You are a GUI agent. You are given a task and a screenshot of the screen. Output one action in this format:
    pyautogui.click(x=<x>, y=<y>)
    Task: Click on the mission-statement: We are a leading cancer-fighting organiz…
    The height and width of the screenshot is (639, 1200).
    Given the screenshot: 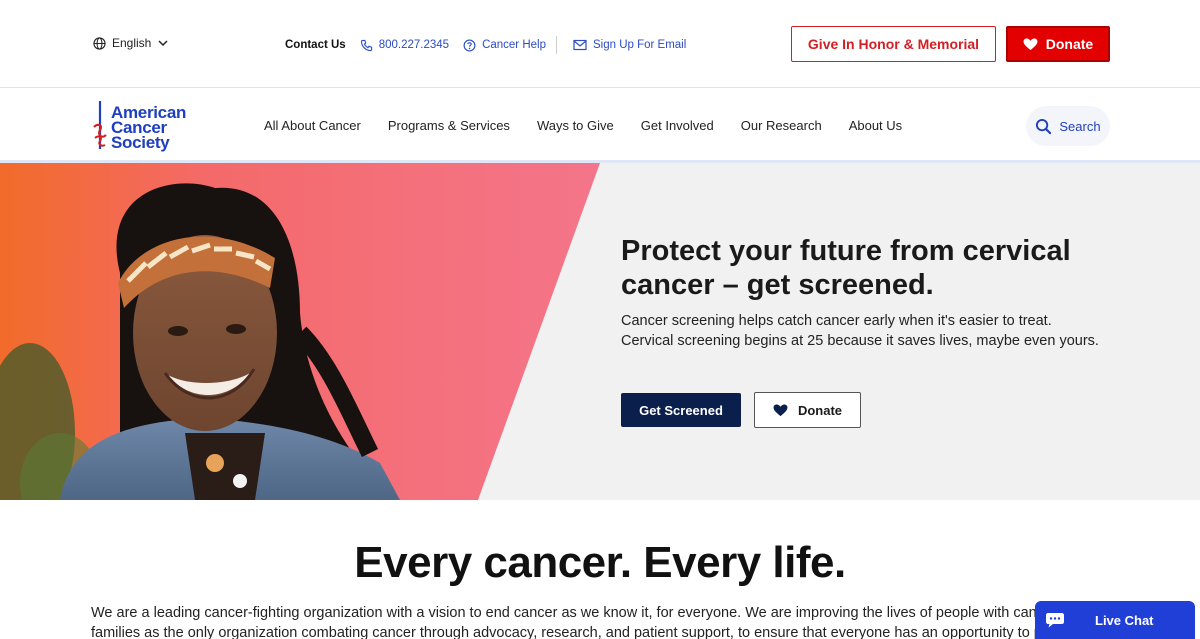 What is the action you would take?
    pyautogui.click(x=601, y=621)
    